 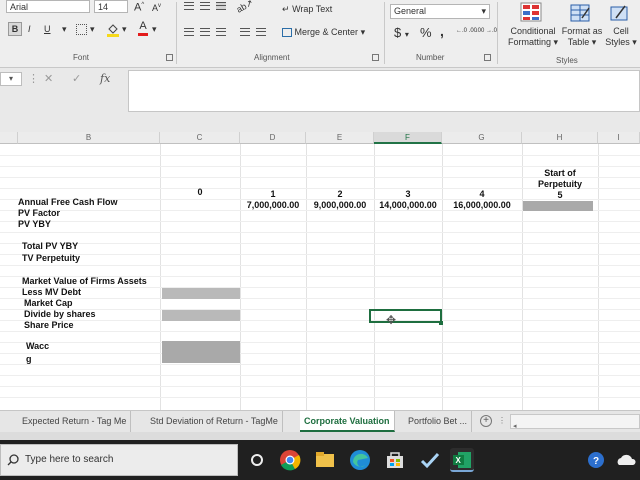 I want to click on italic-button: I, so click(x=29, y=29).